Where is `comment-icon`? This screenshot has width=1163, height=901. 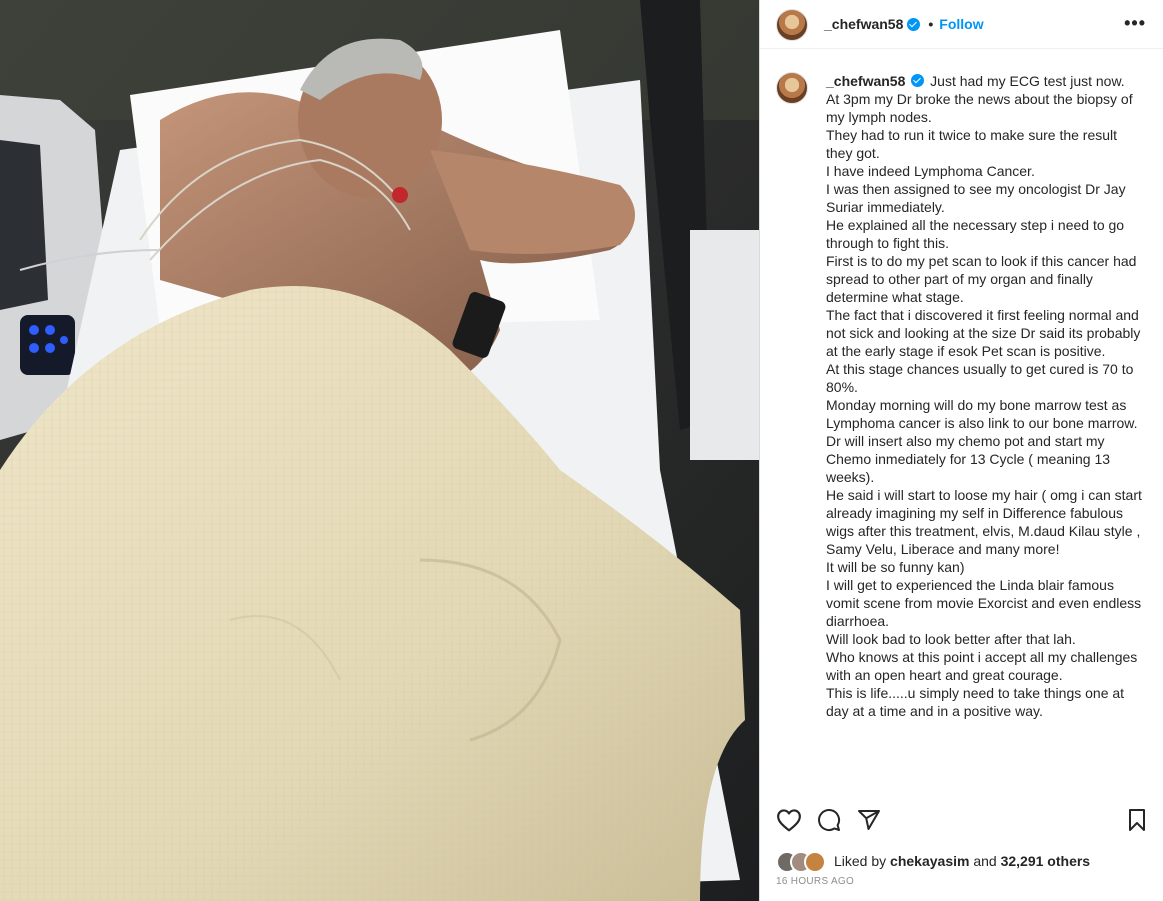
comment-icon is located at coordinates (829, 822).